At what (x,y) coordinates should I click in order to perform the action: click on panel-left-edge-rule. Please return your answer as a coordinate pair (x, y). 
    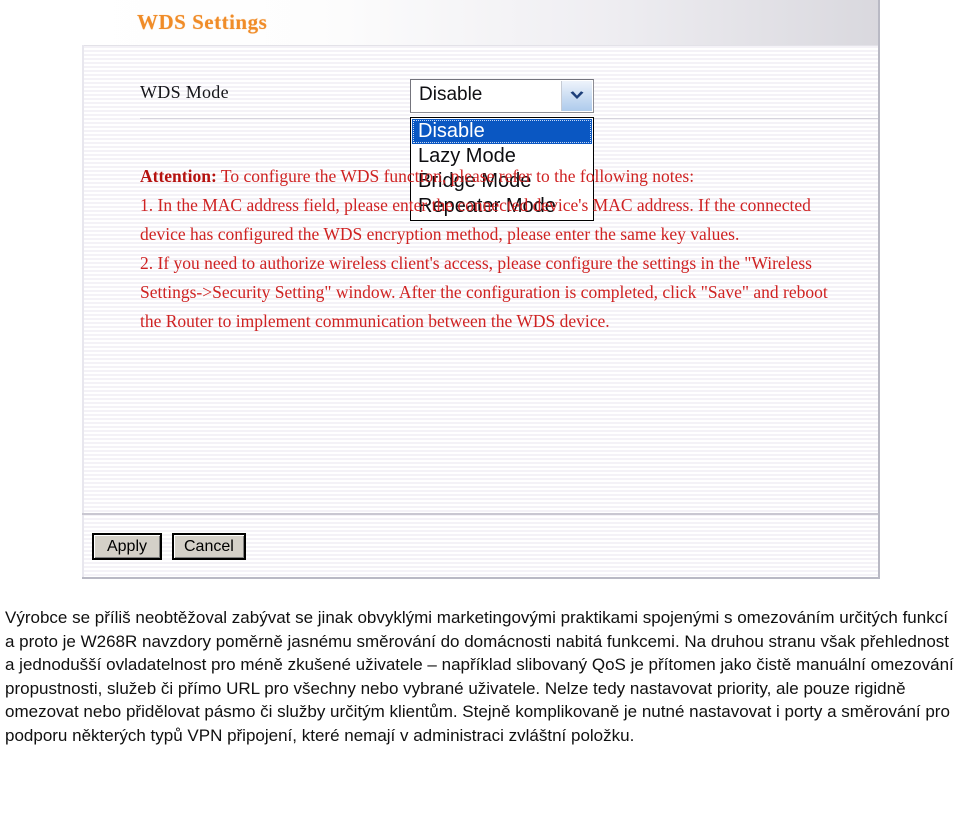
    Looking at the image, I should click on (83, 311).